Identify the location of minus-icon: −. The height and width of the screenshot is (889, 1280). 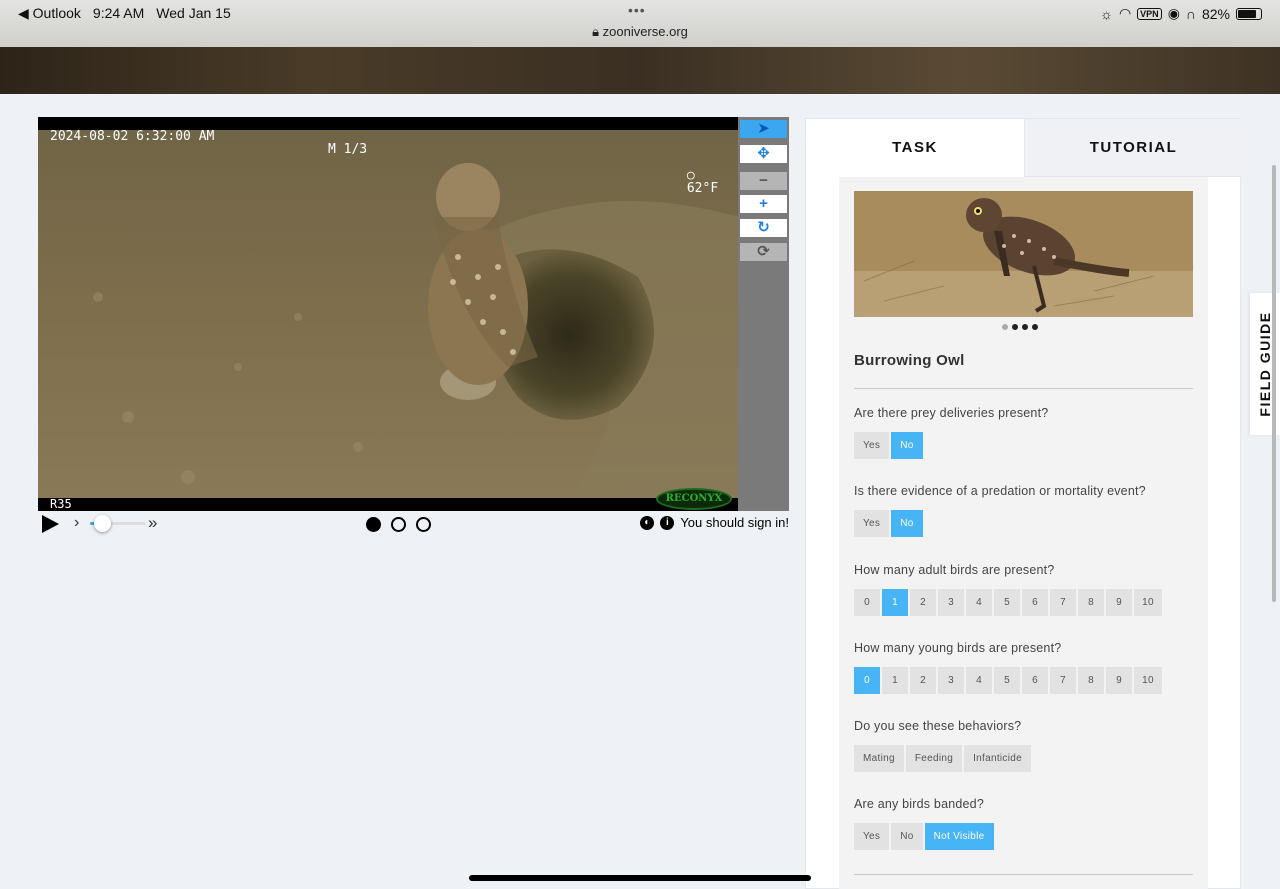
(763, 180).